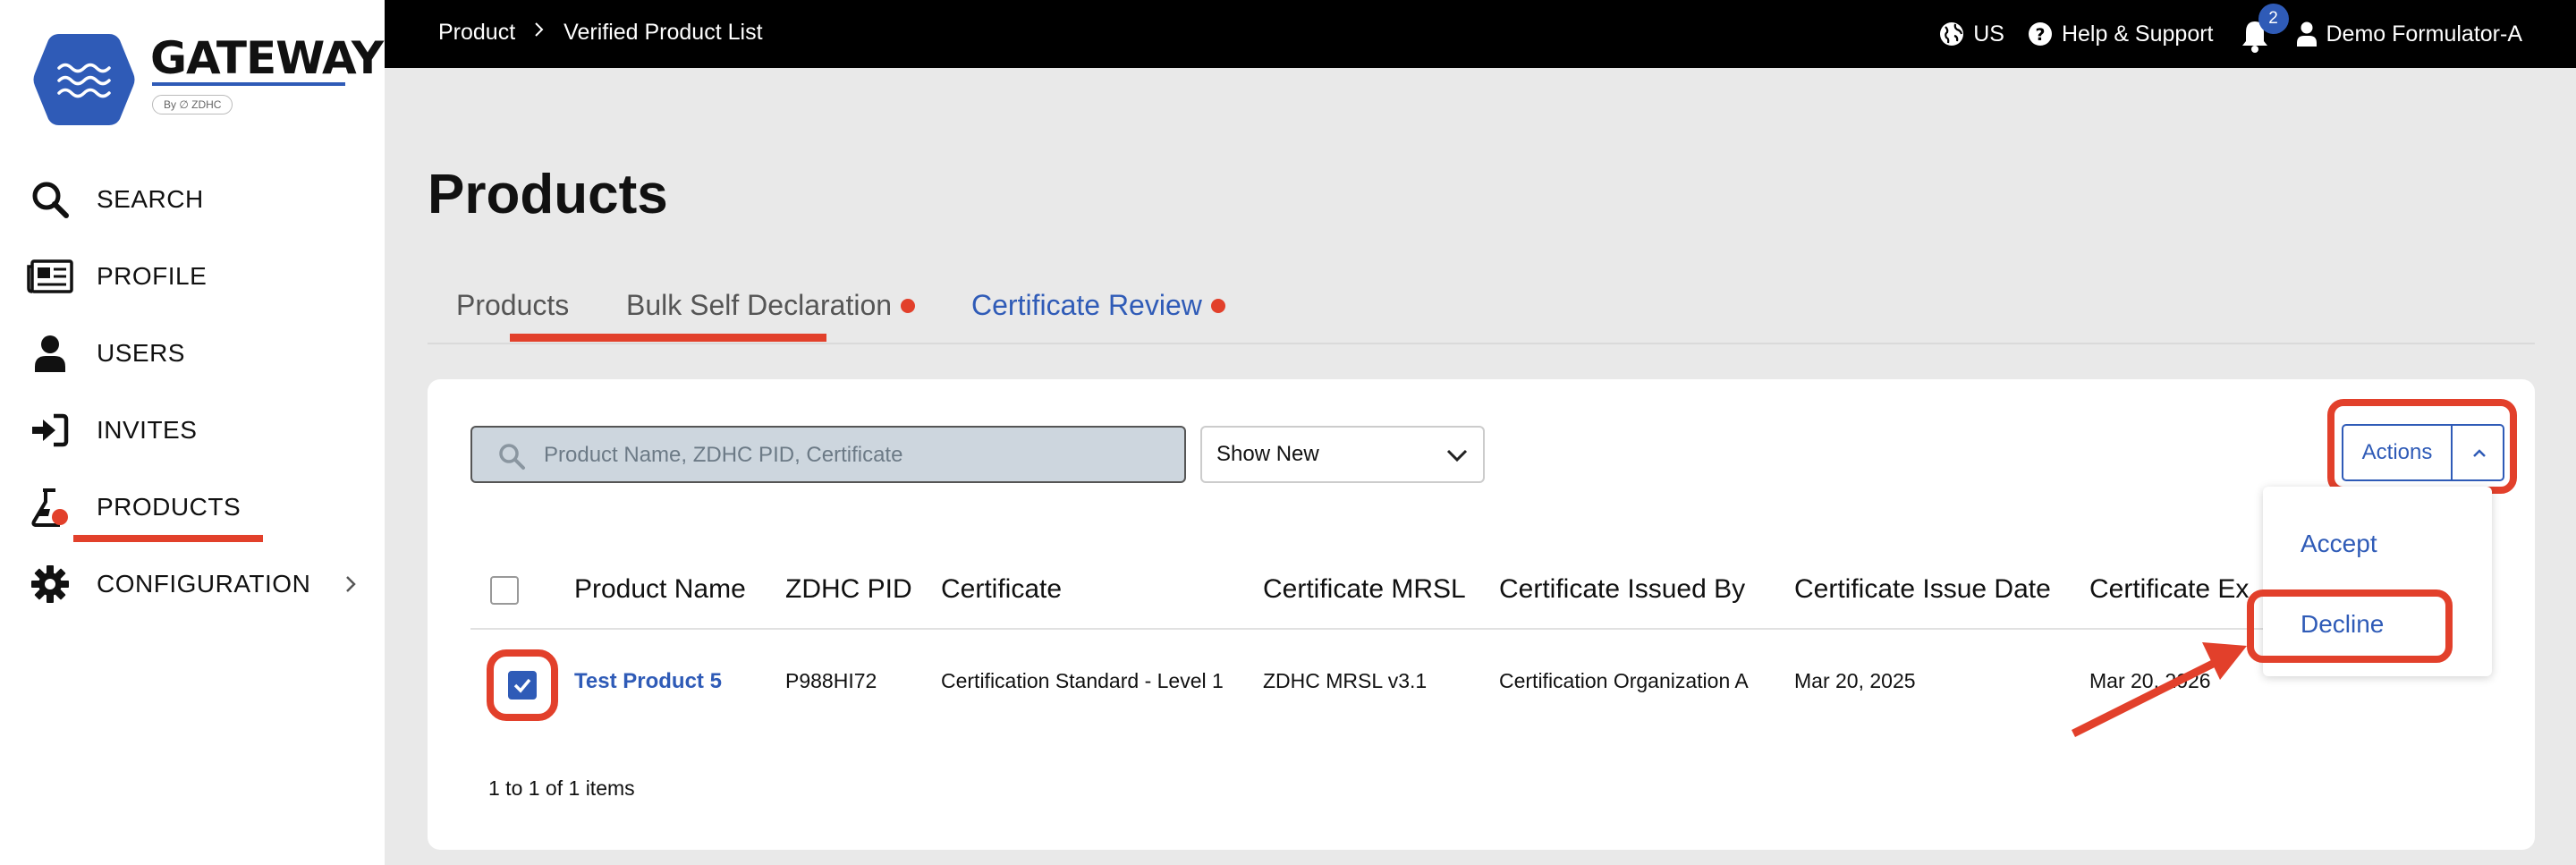  What do you see at coordinates (1086, 305) in the screenshot?
I see `tab-label: Certificate Review` at bounding box center [1086, 305].